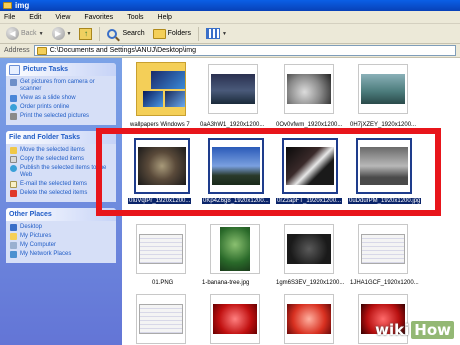 This screenshot has width=460, height=345. I want to click on other-places-title: Other Places, so click(30, 214).